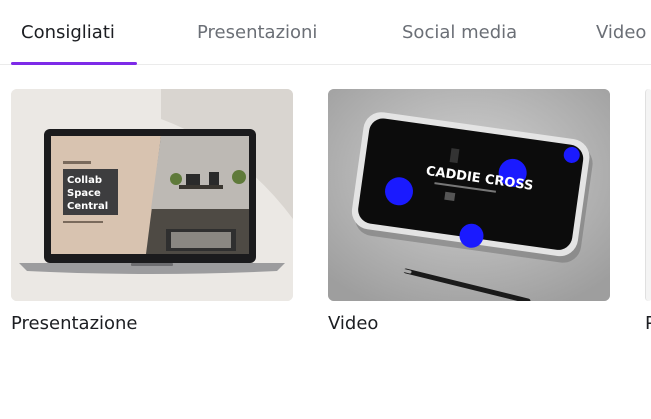 The width and height of the screenshot is (651, 419). What do you see at coordinates (84, 180) in the screenshot?
I see `thumbnail-title-line-1: Collab` at bounding box center [84, 180].